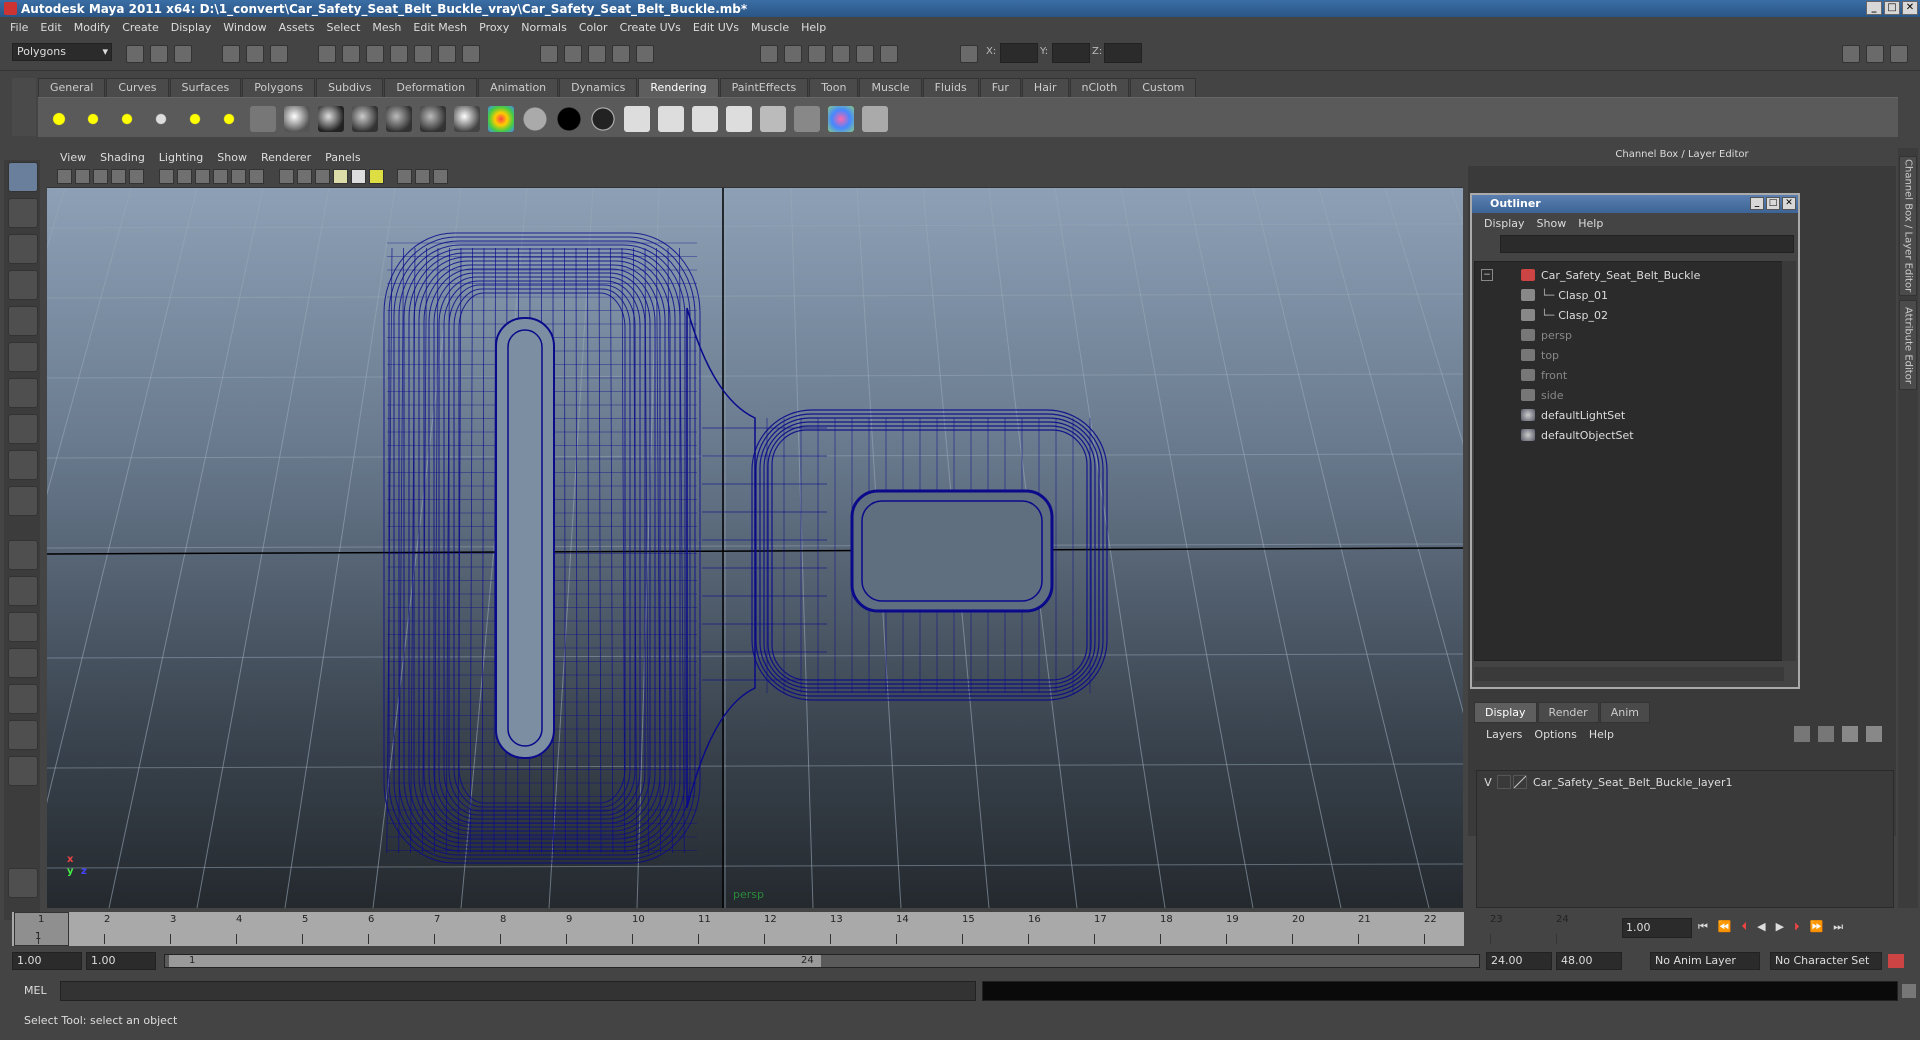 The height and width of the screenshot is (1040, 1920). What do you see at coordinates (1504, 734) in the screenshot?
I see `layer-menu-layers: Layers` at bounding box center [1504, 734].